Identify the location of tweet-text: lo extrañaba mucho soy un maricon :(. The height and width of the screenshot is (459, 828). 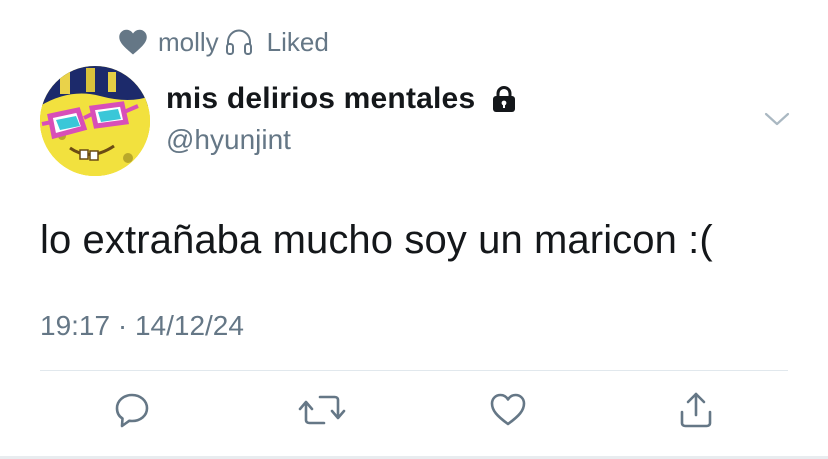
(376, 240).